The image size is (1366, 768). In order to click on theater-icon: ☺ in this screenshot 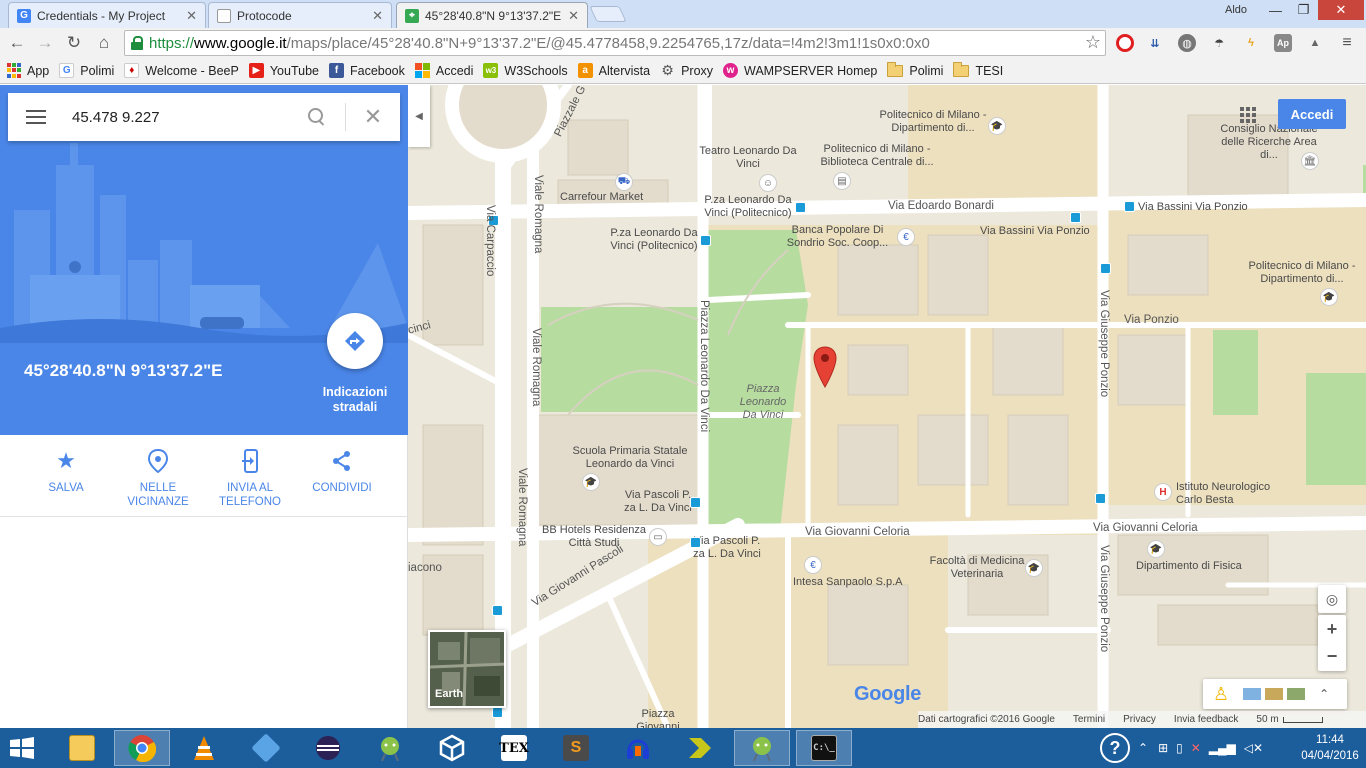, I will do `click(768, 183)`.